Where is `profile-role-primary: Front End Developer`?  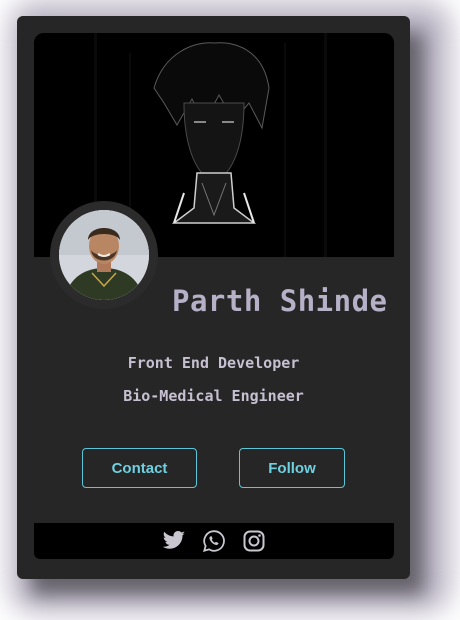 profile-role-primary: Front End Developer is located at coordinates (213, 363).